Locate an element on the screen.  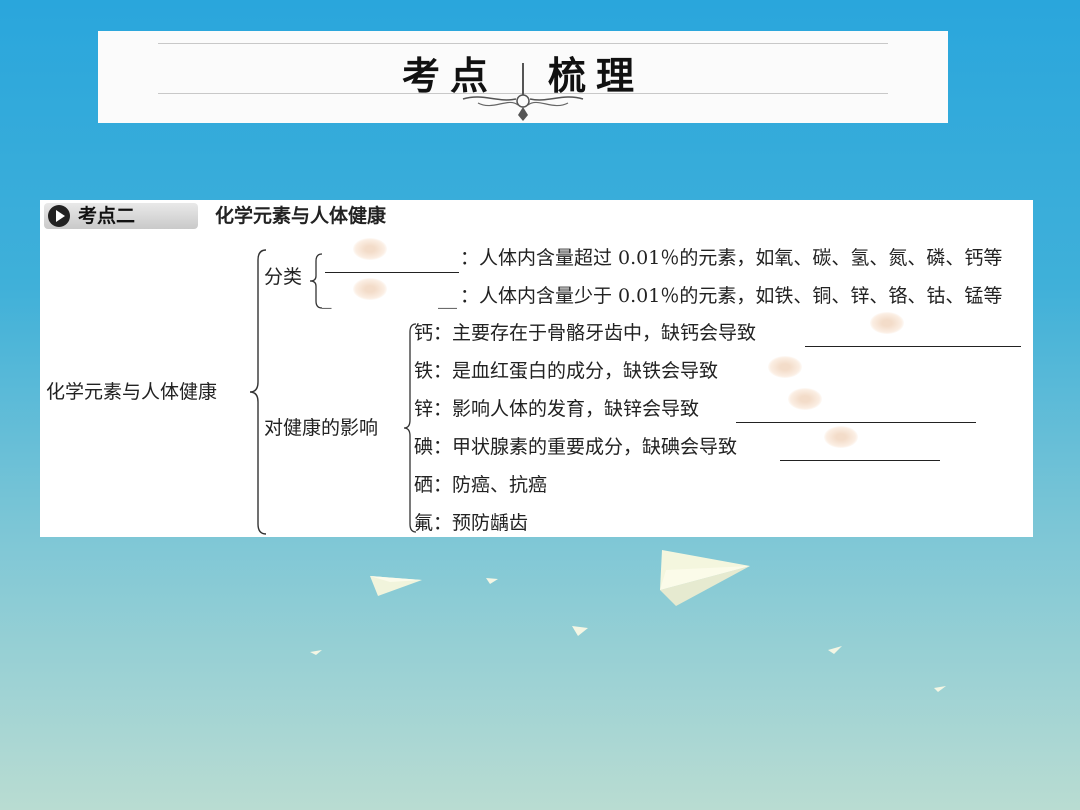
blank-macro-elements is located at coordinates (392, 272).